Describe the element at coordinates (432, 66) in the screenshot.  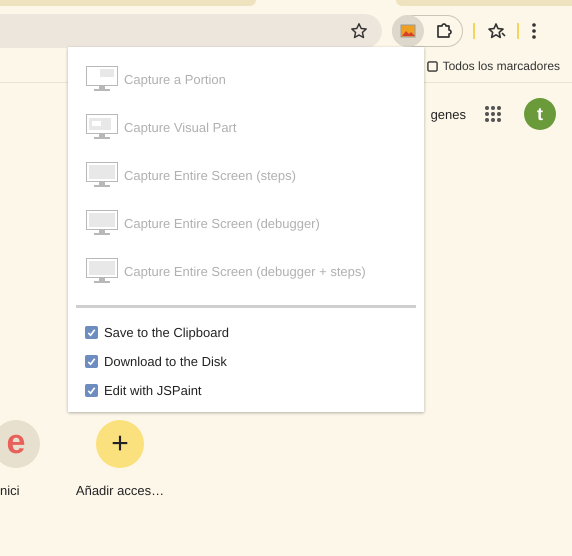
I see `folder-icon` at that location.